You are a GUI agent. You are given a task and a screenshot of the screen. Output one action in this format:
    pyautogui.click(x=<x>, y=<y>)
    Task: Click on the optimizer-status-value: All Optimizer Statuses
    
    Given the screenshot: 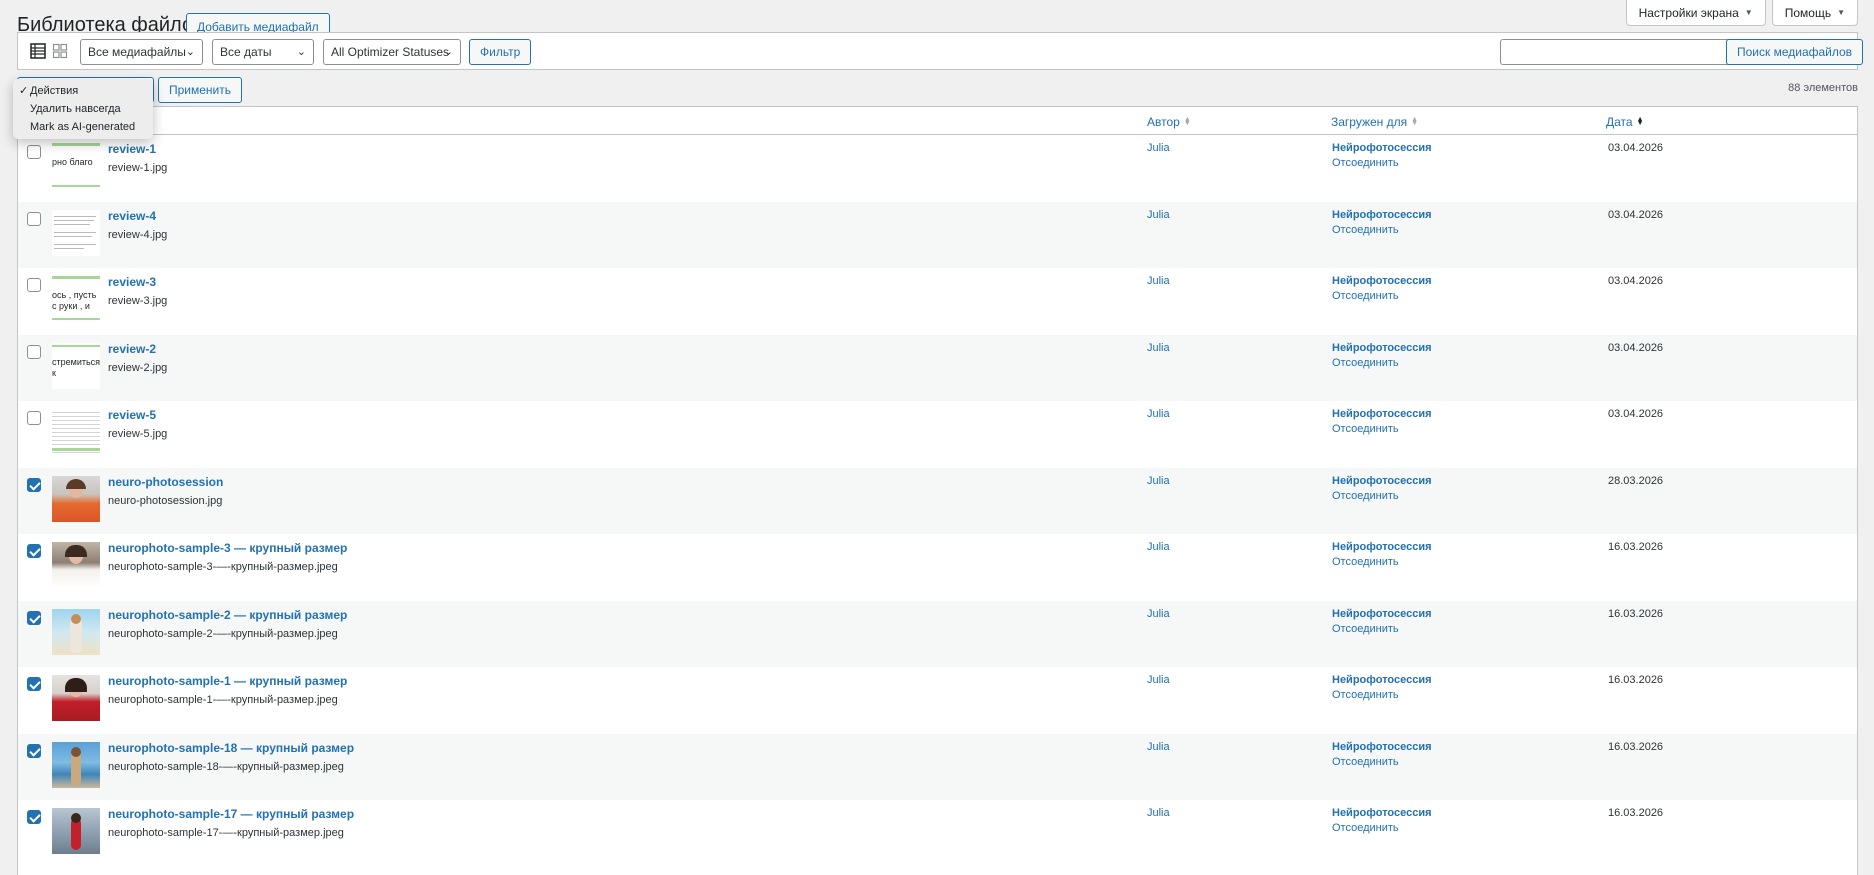 What is the action you would take?
    pyautogui.click(x=390, y=52)
    